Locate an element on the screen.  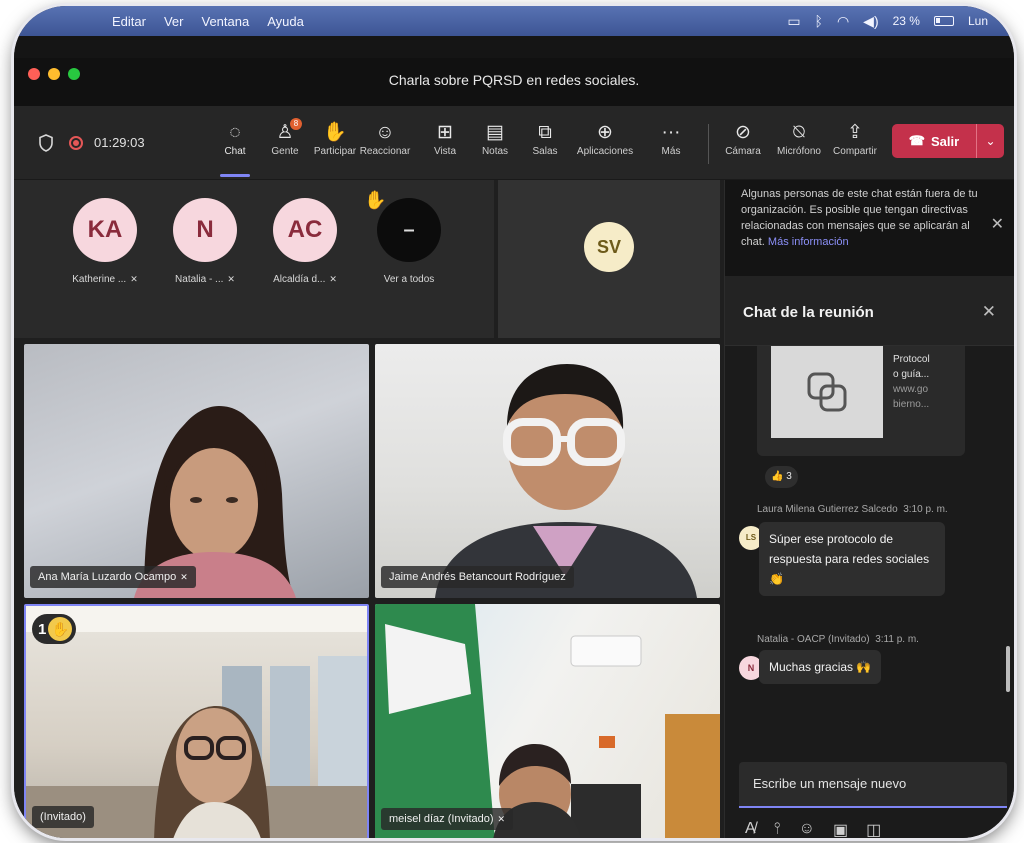
add-app-icon: ⊕ is located at coordinates (605, 132).